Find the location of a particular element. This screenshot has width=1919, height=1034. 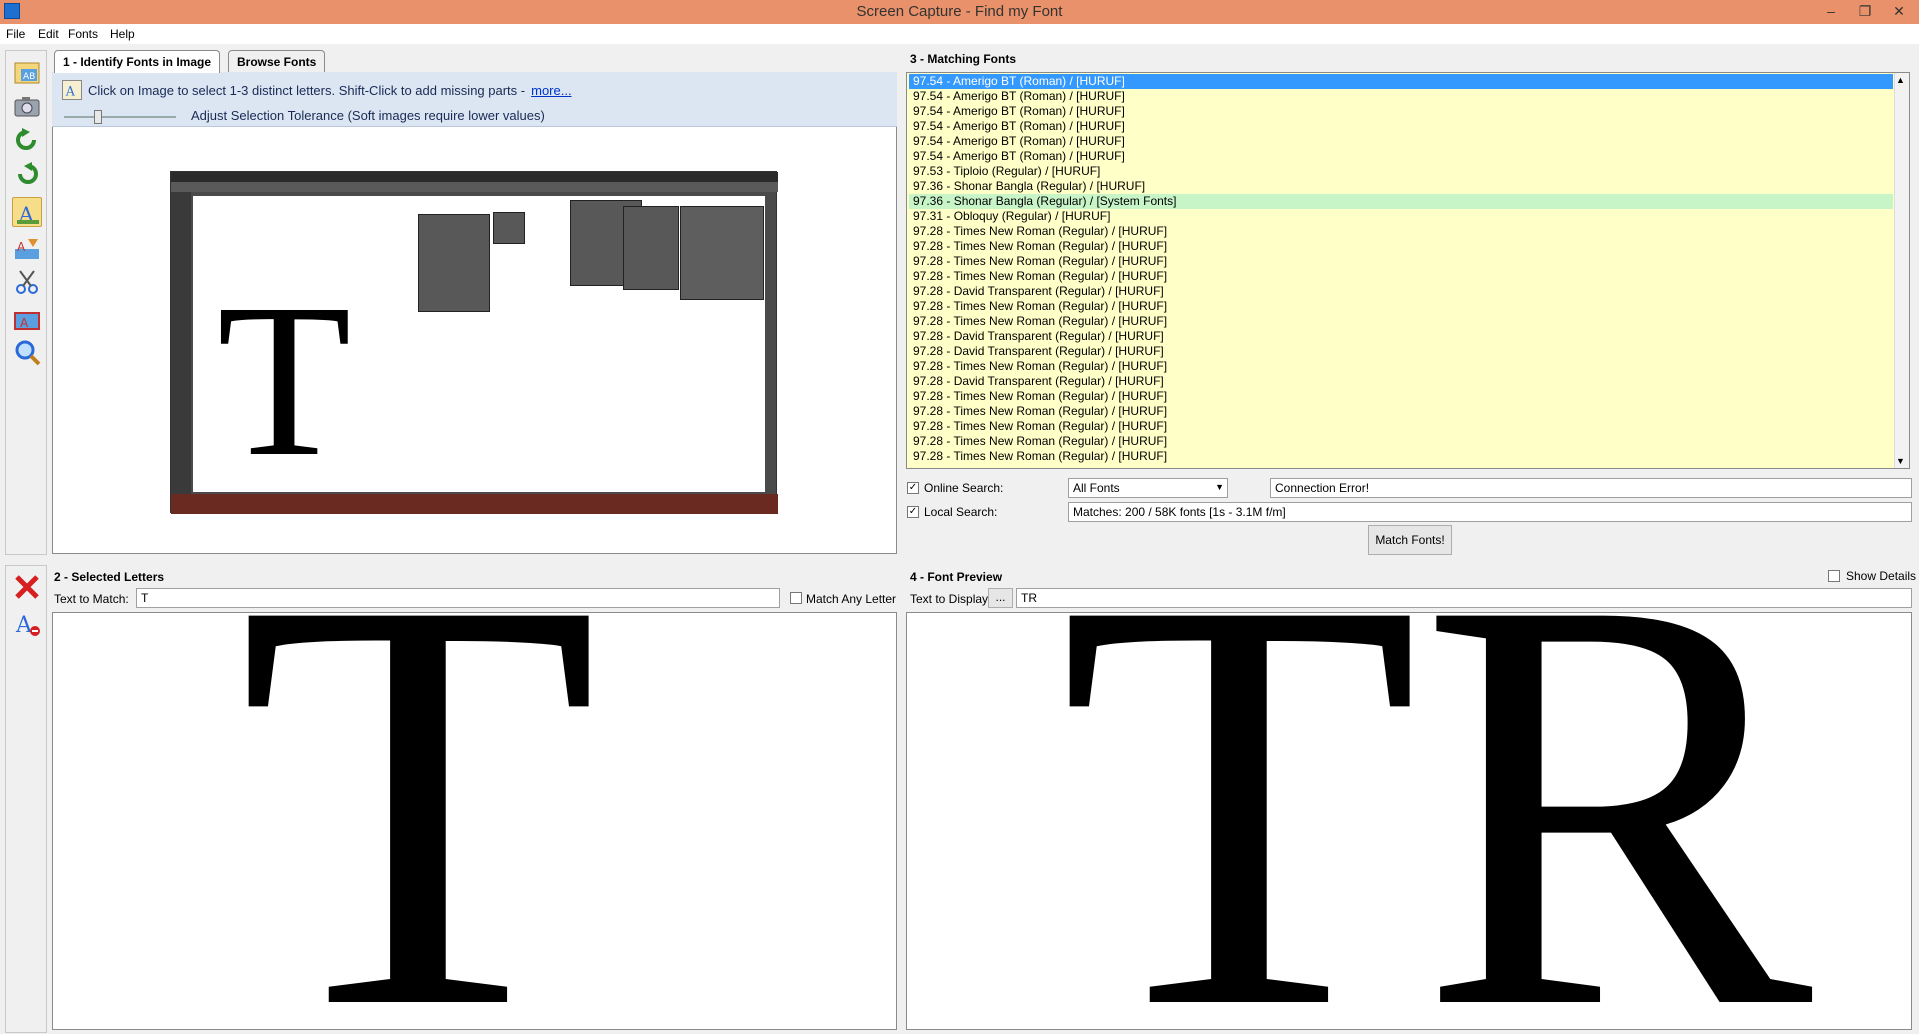

local-search-label: Local Search: is located at coordinates (961, 512).